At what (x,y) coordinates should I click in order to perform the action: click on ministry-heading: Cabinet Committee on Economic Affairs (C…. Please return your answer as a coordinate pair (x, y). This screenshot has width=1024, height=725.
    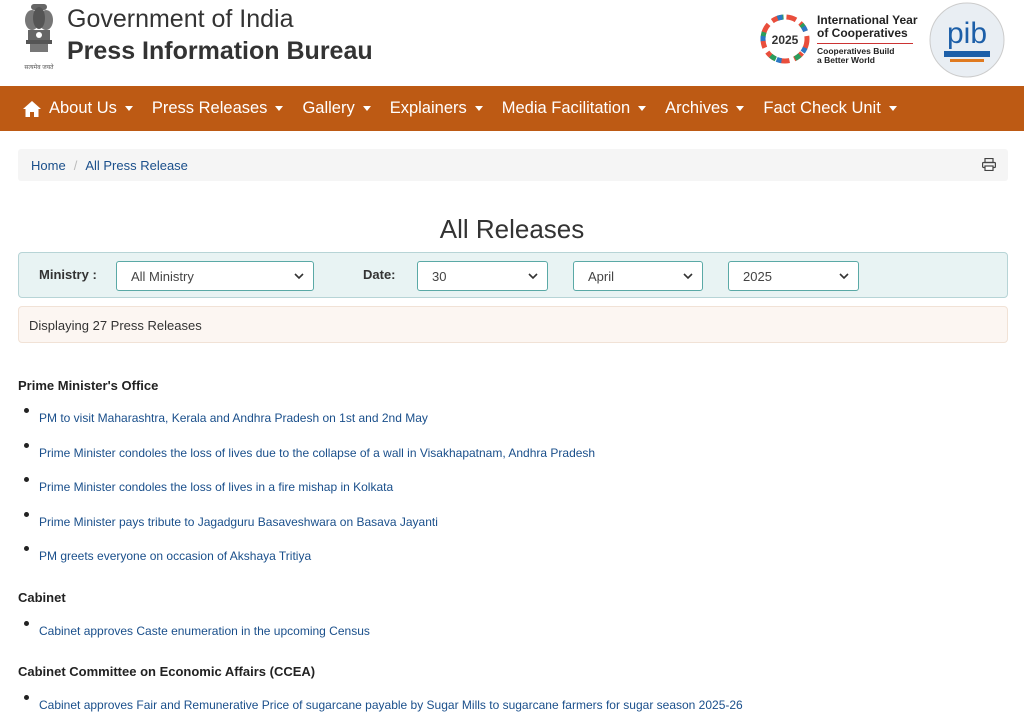
    Looking at the image, I should click on (167, 671).